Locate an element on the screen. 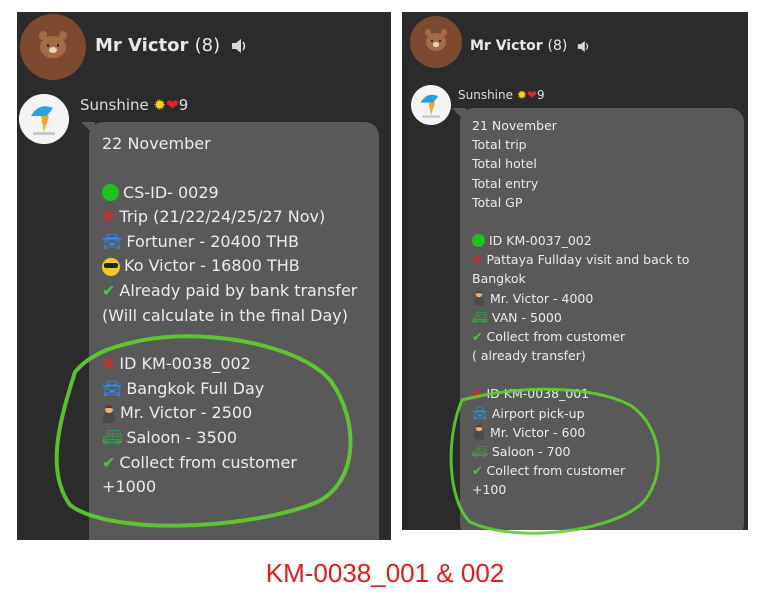  message-line: 21 November is located at coordinates (514, 125).